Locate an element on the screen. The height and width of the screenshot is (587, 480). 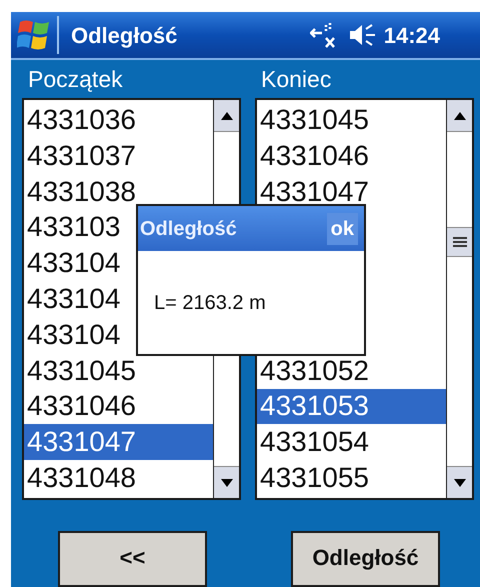
dialog-title: Odległość is located at coordinates (188, 229).